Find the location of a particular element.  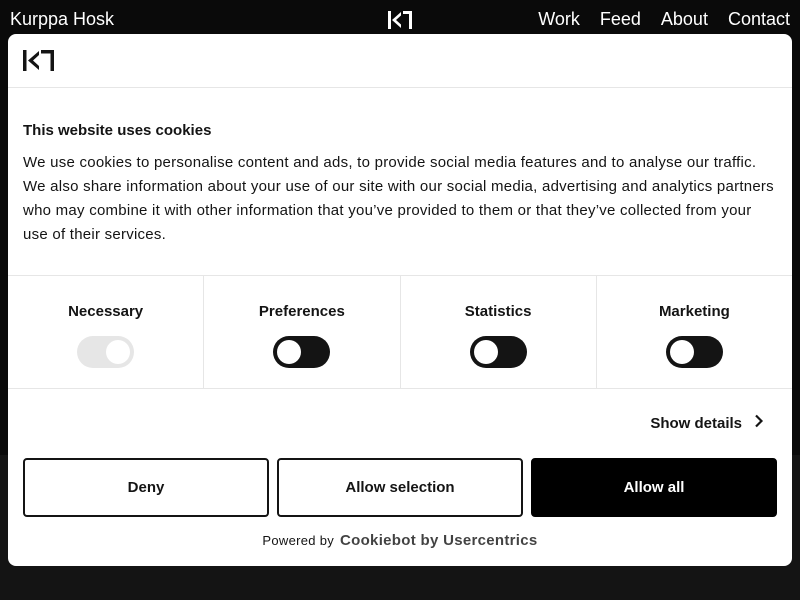

category-marketing: Marketing is located at coordinates (694, 332).